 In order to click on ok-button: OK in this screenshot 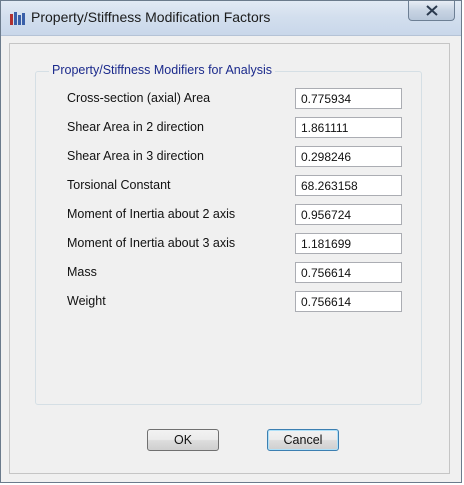, I will do `click(183, 440)`.